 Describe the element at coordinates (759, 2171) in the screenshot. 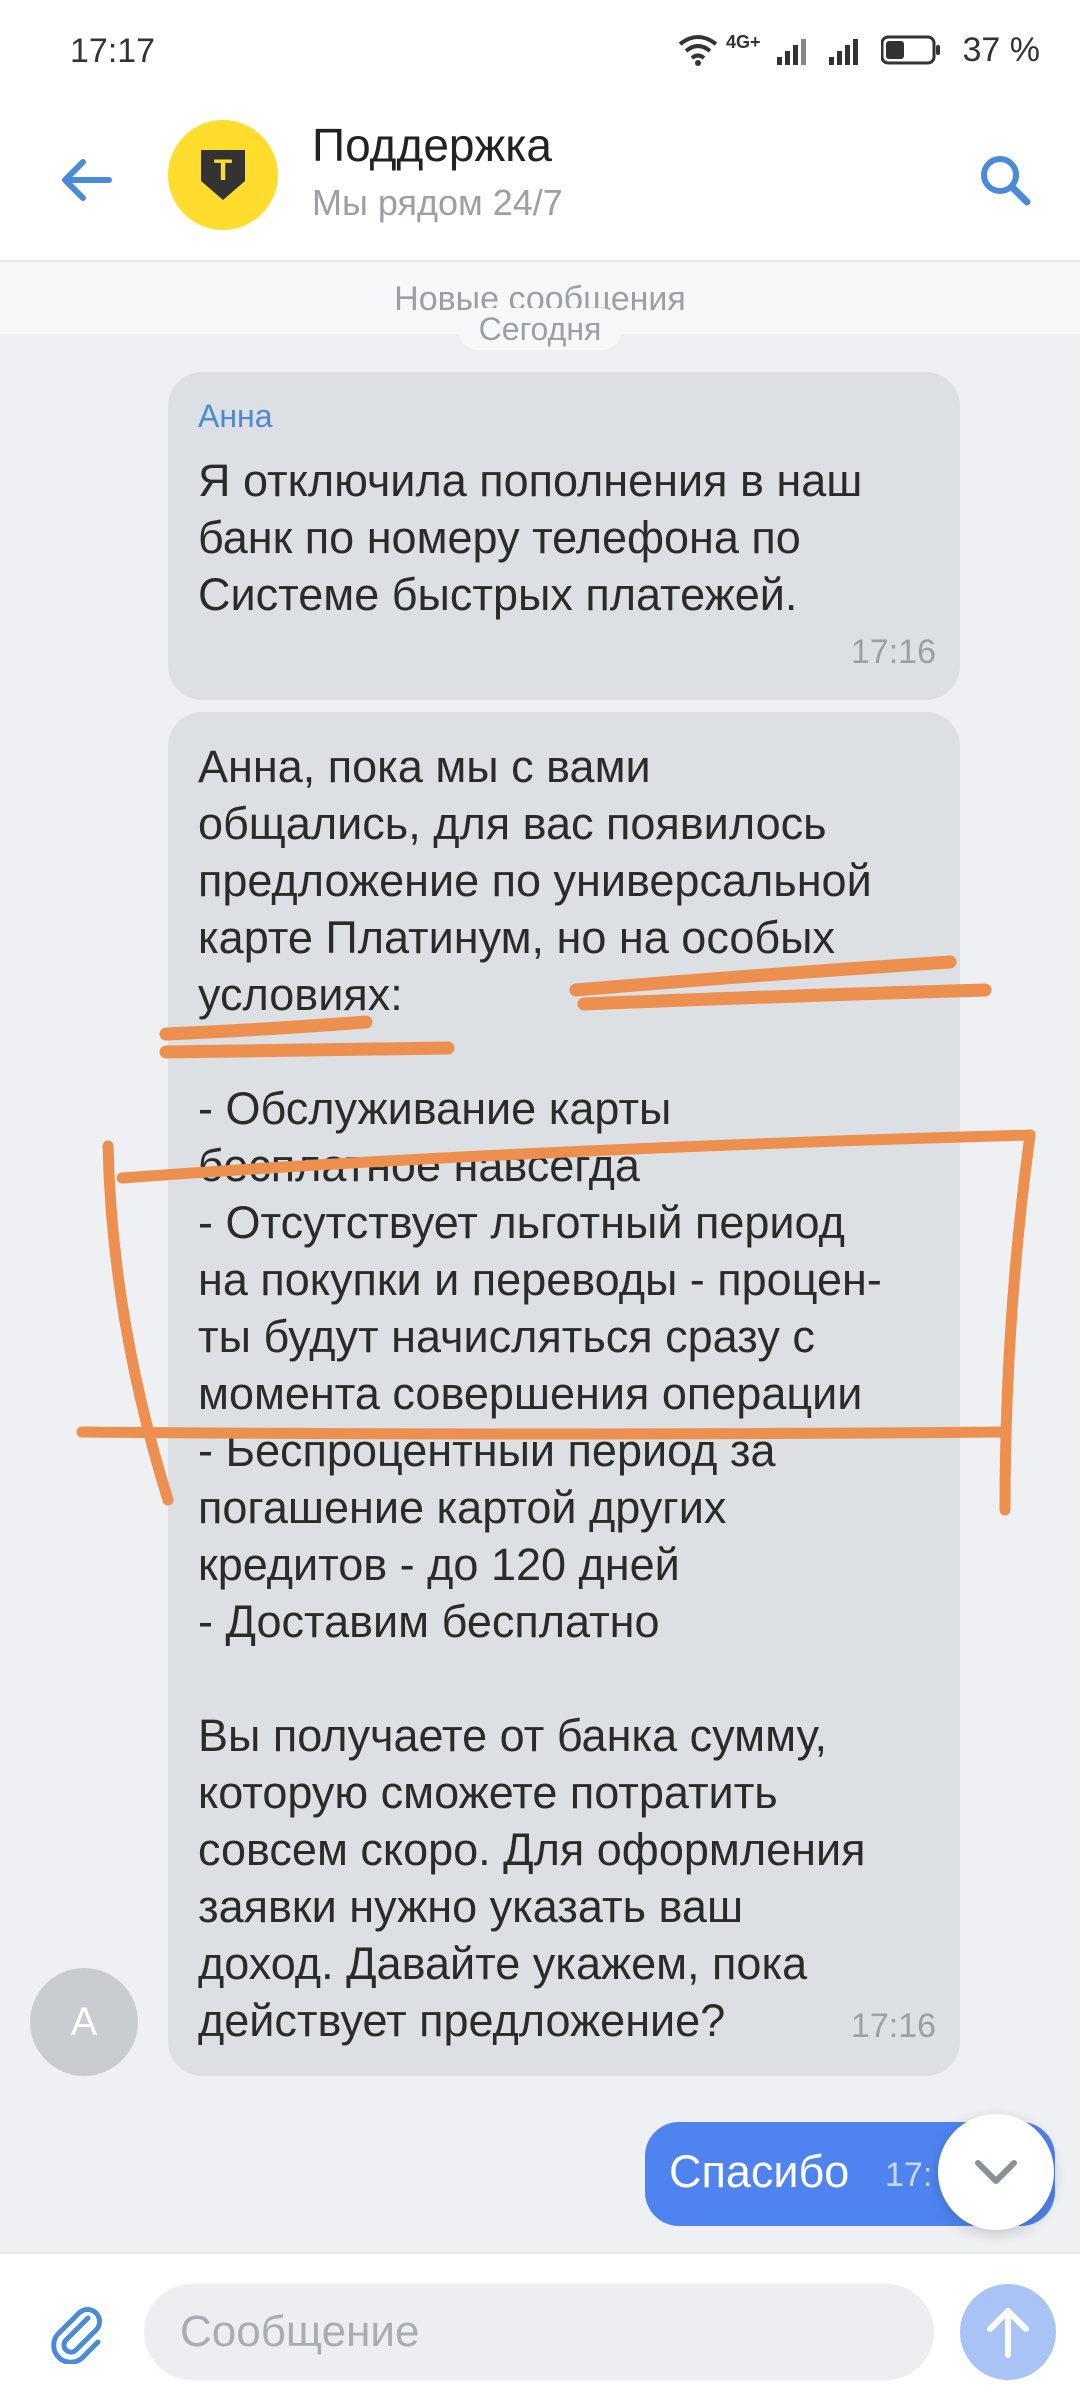

I see `message-text: Спасибо` at that location.